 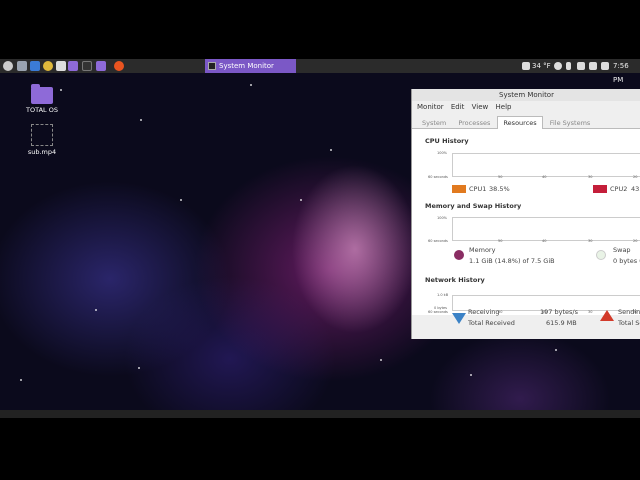 I want to click on cpu-history-title: CPU History, so click(x=447, y=141).